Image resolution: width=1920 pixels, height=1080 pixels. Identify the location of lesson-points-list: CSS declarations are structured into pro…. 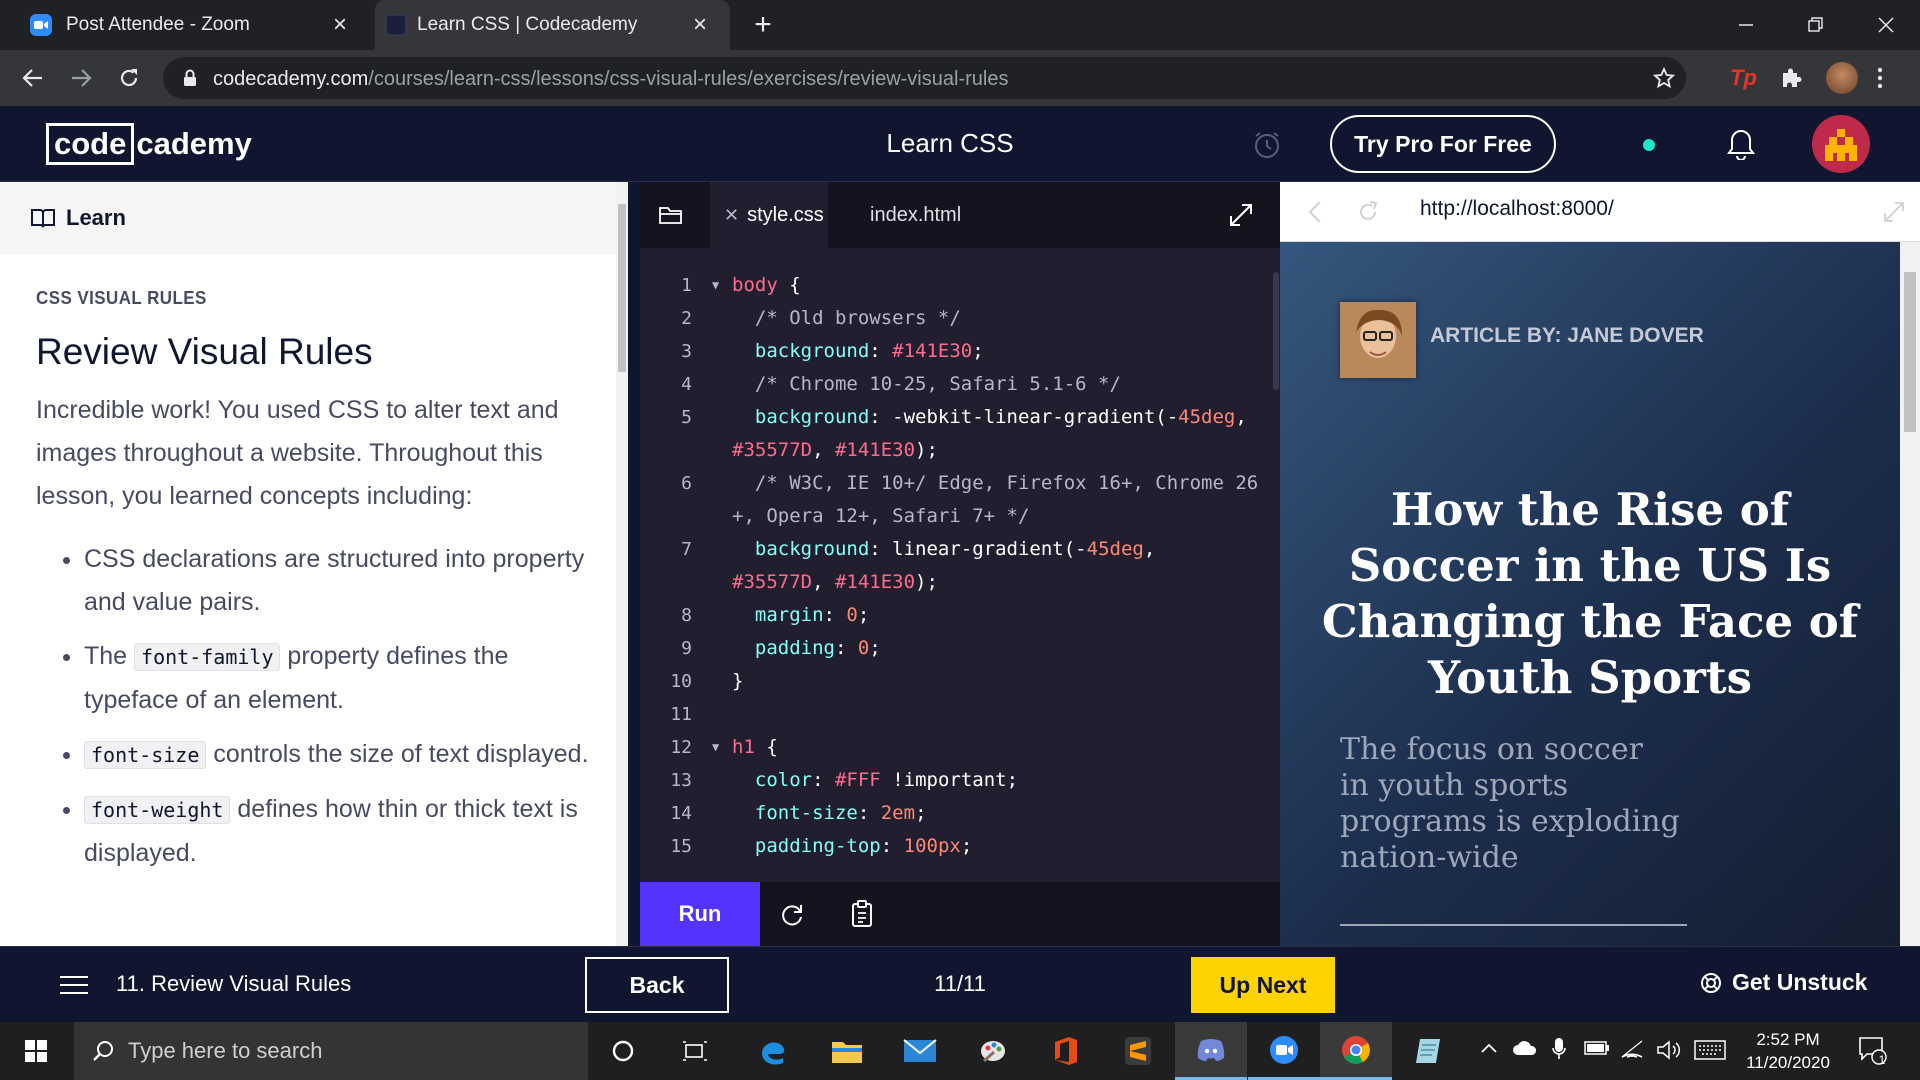
(316, 706).